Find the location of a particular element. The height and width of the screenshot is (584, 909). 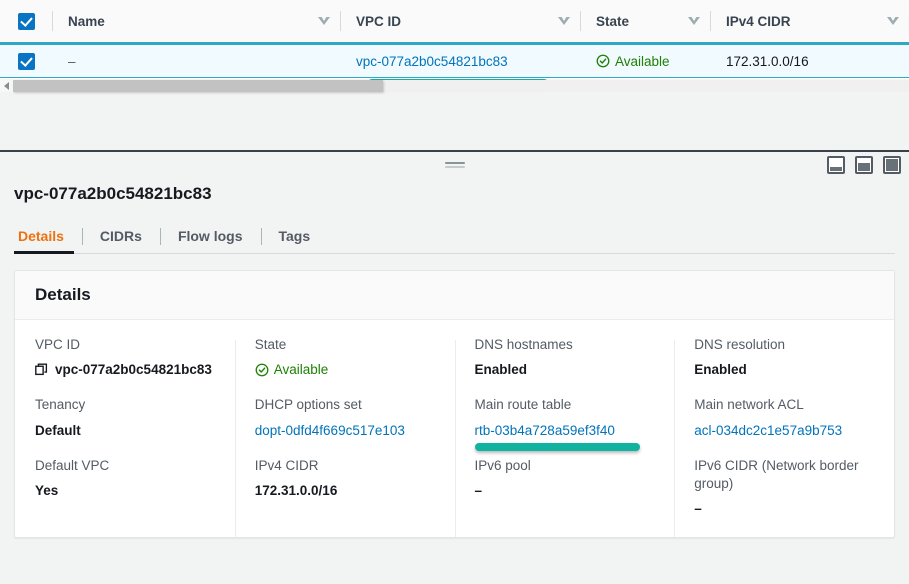

column-header-ipv4-cidr: IPv4 CIDR is located at coordinates (809, 21).